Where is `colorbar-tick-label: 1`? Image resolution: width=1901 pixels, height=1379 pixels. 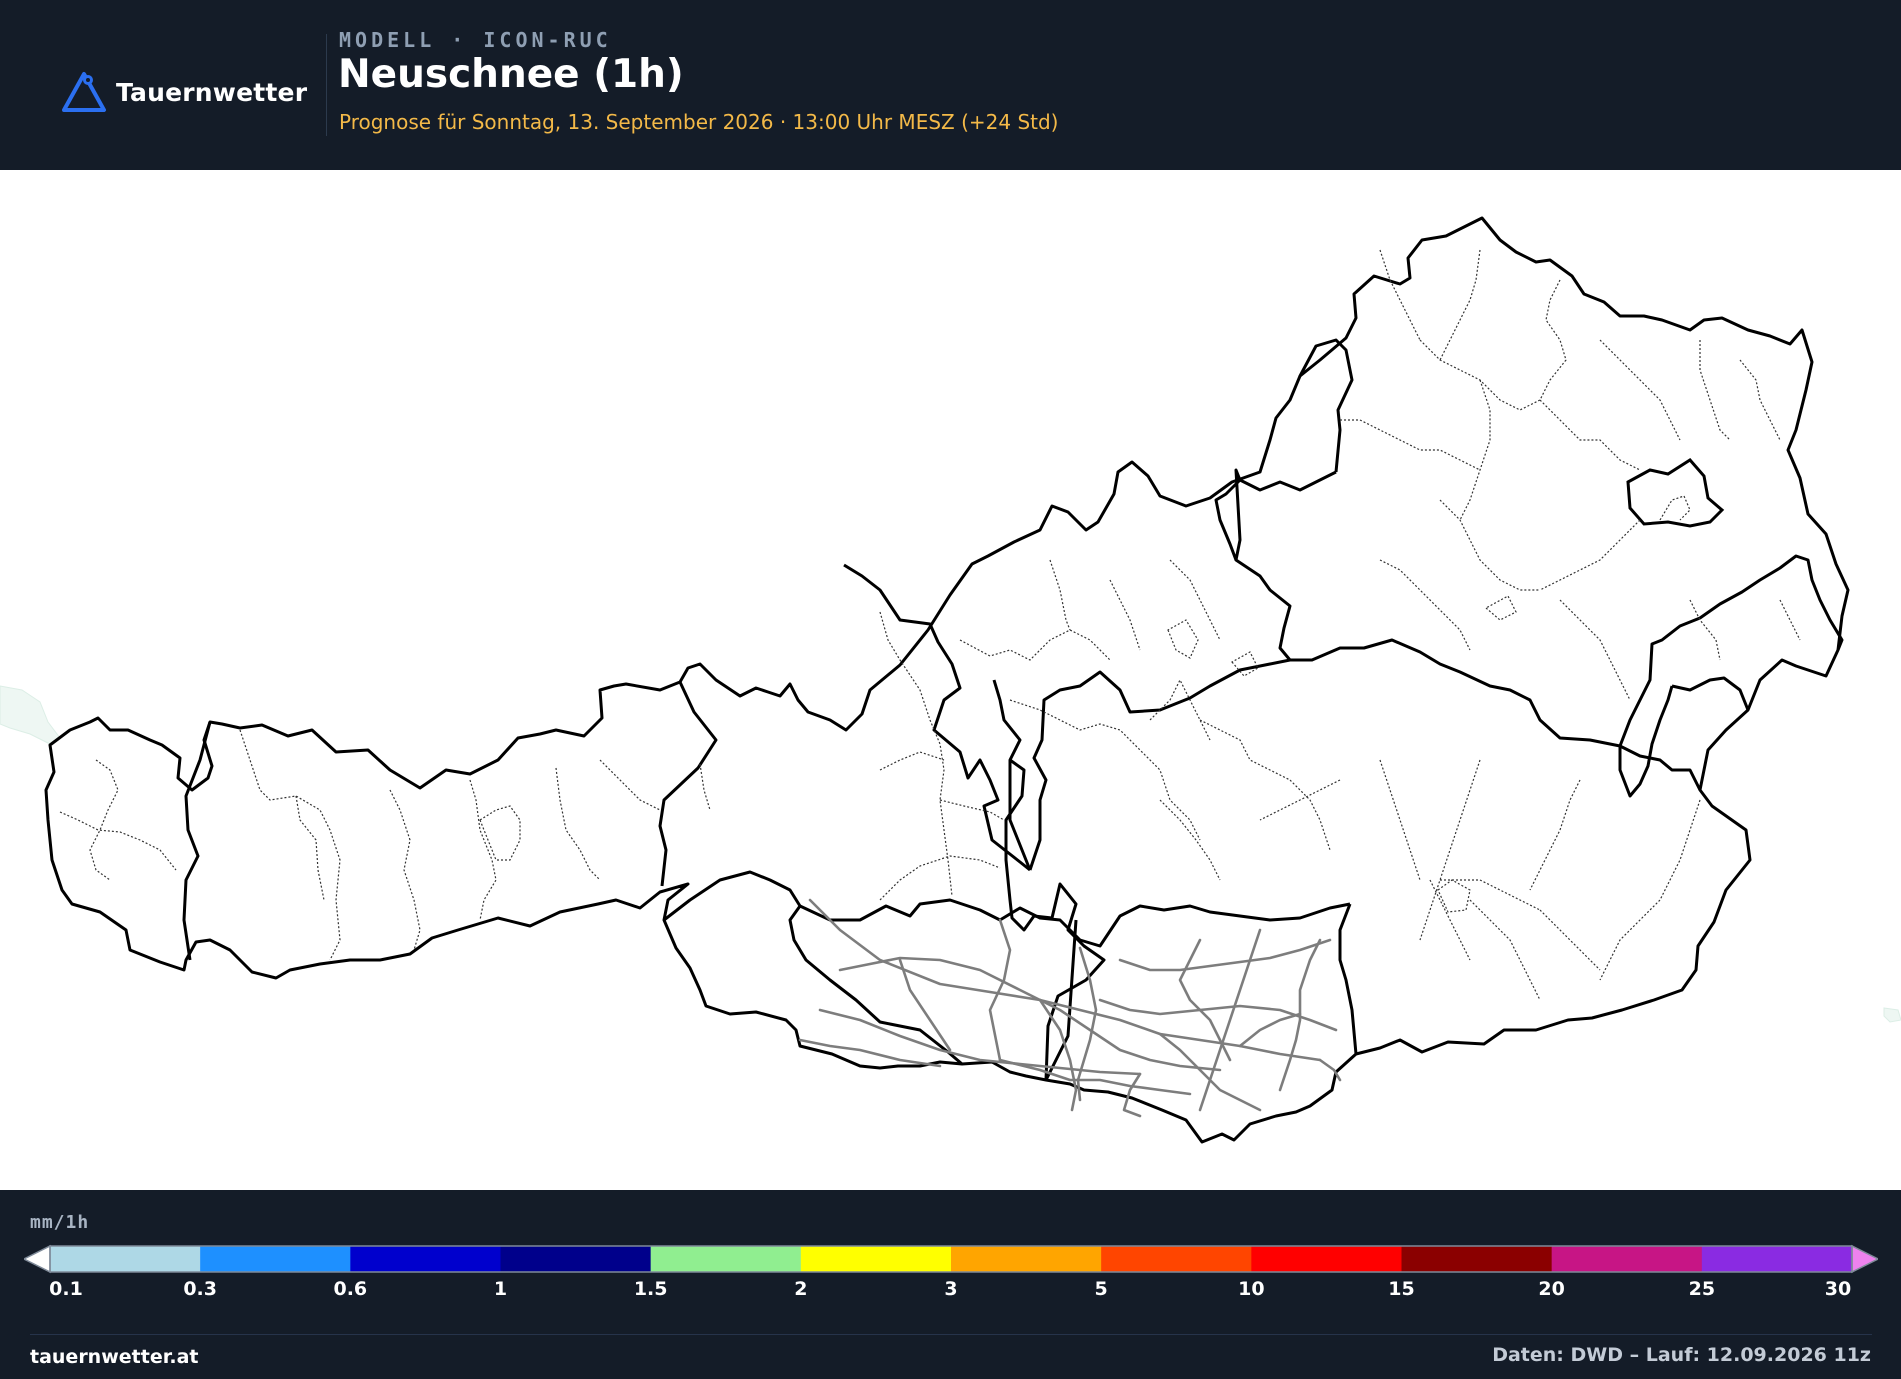
colorbar-tick-label: 1 is located at coordinates (500, 1289).